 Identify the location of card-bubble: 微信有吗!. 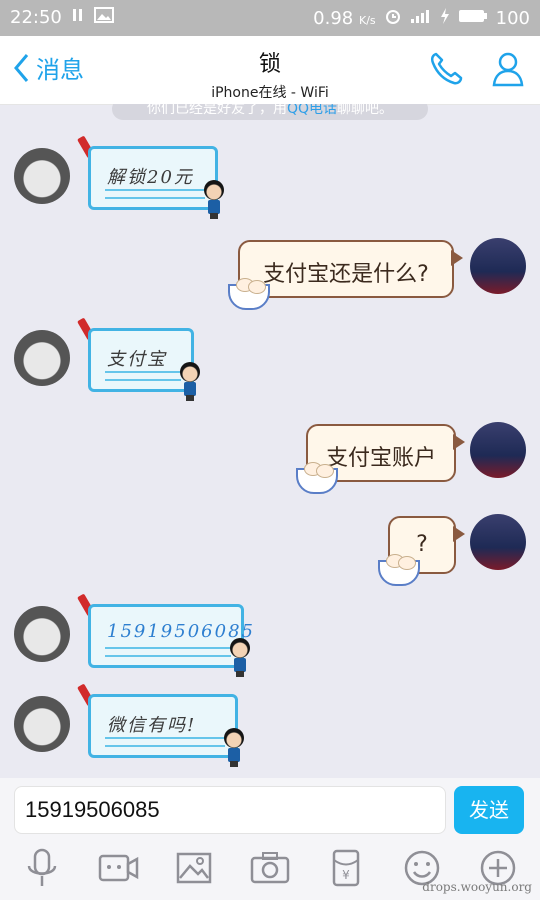
(163, 726).